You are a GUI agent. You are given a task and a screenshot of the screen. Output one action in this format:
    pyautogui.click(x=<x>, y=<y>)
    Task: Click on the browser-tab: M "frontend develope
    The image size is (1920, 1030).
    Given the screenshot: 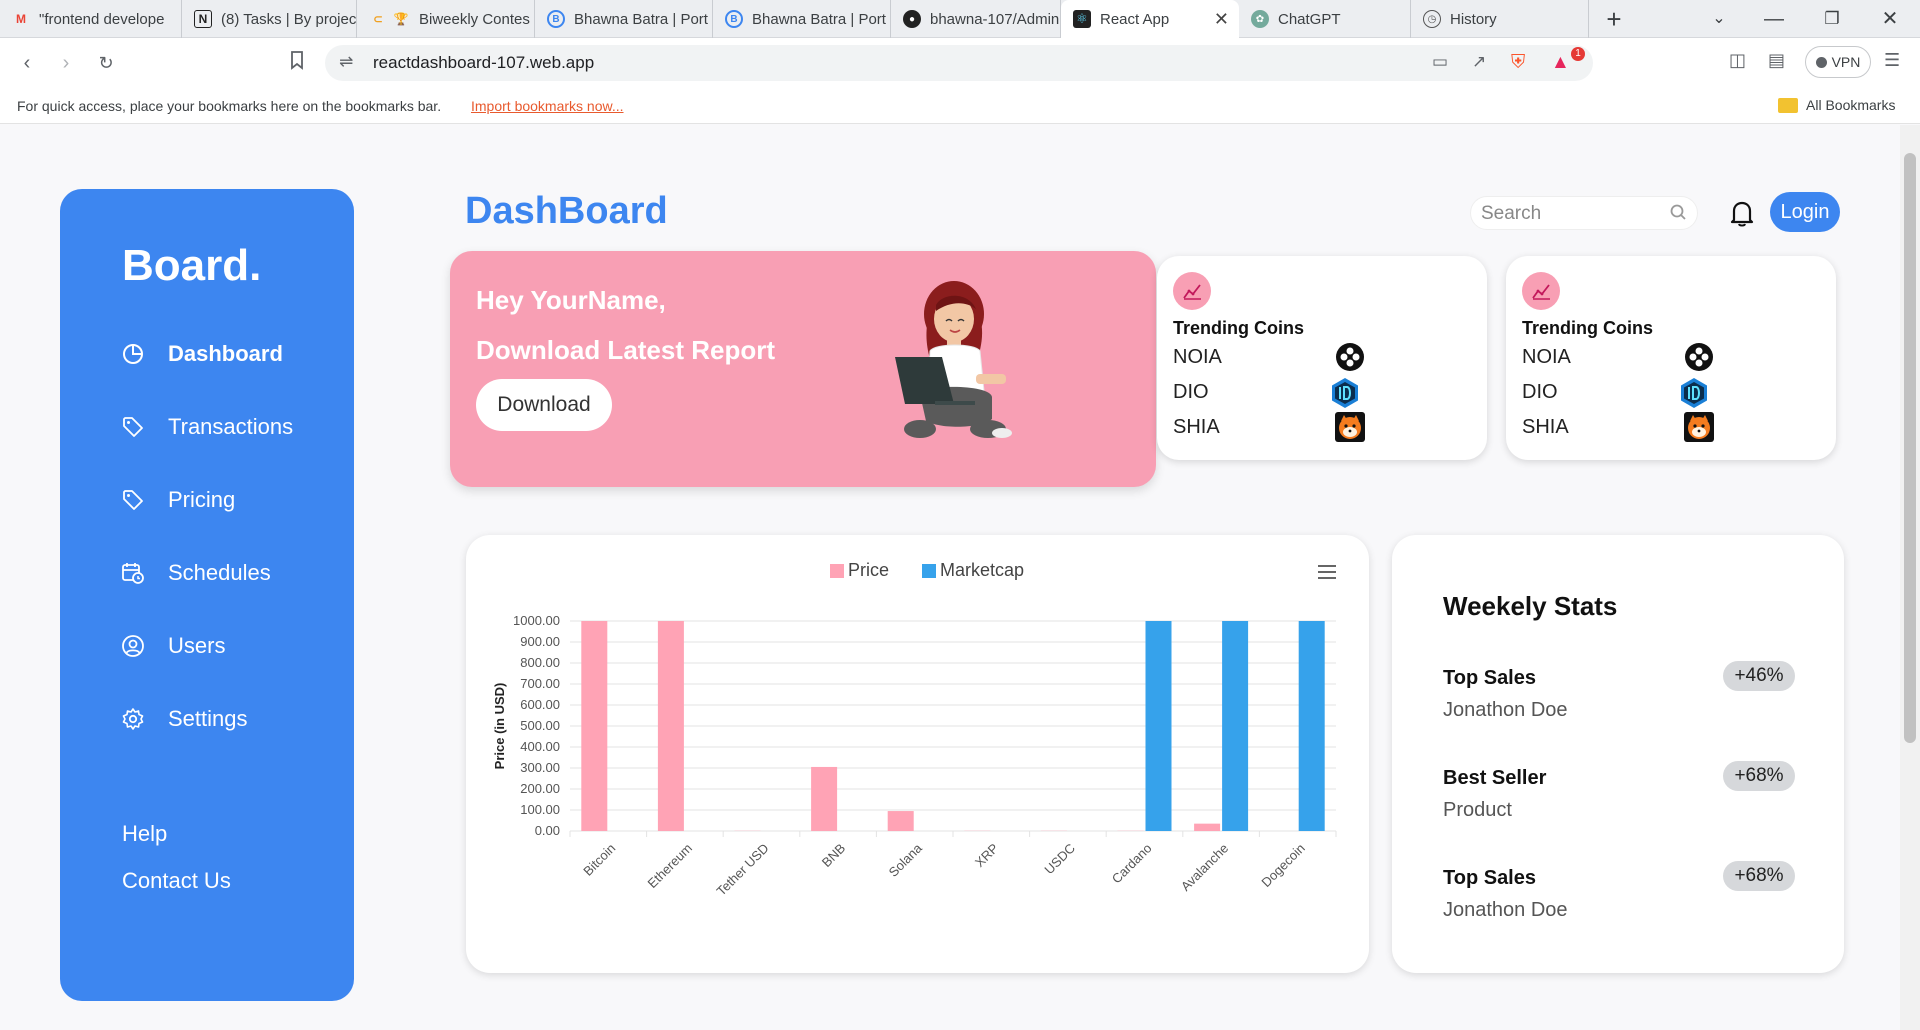 What is the action you would take?
    pyautogui.click(x=91, y=19)
    